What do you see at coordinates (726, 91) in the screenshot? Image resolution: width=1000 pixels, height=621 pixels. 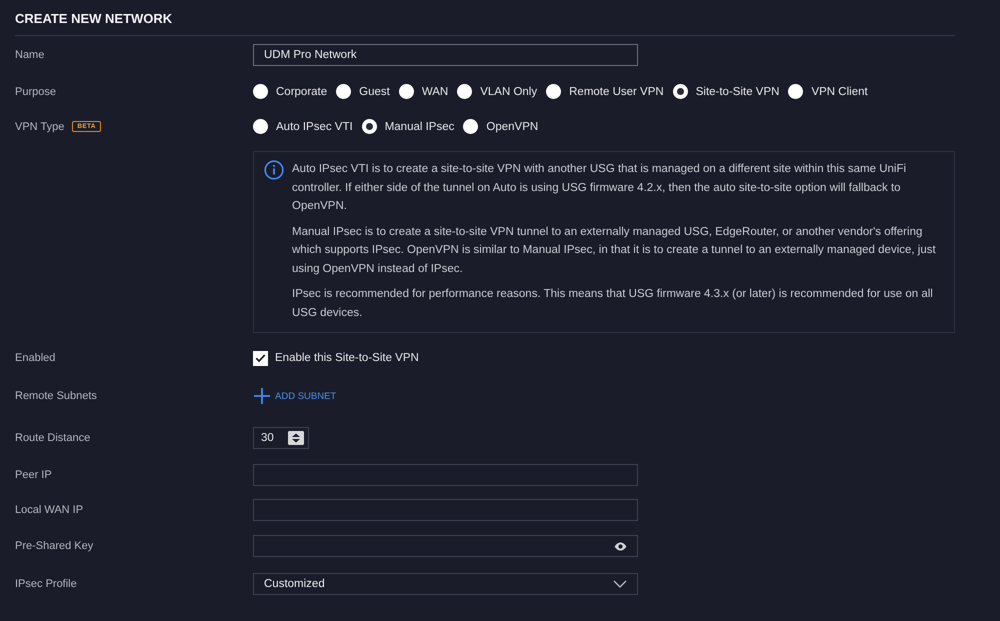 I see `radio-option: Site-to-Site VPN` at bounding box center [726, 91].